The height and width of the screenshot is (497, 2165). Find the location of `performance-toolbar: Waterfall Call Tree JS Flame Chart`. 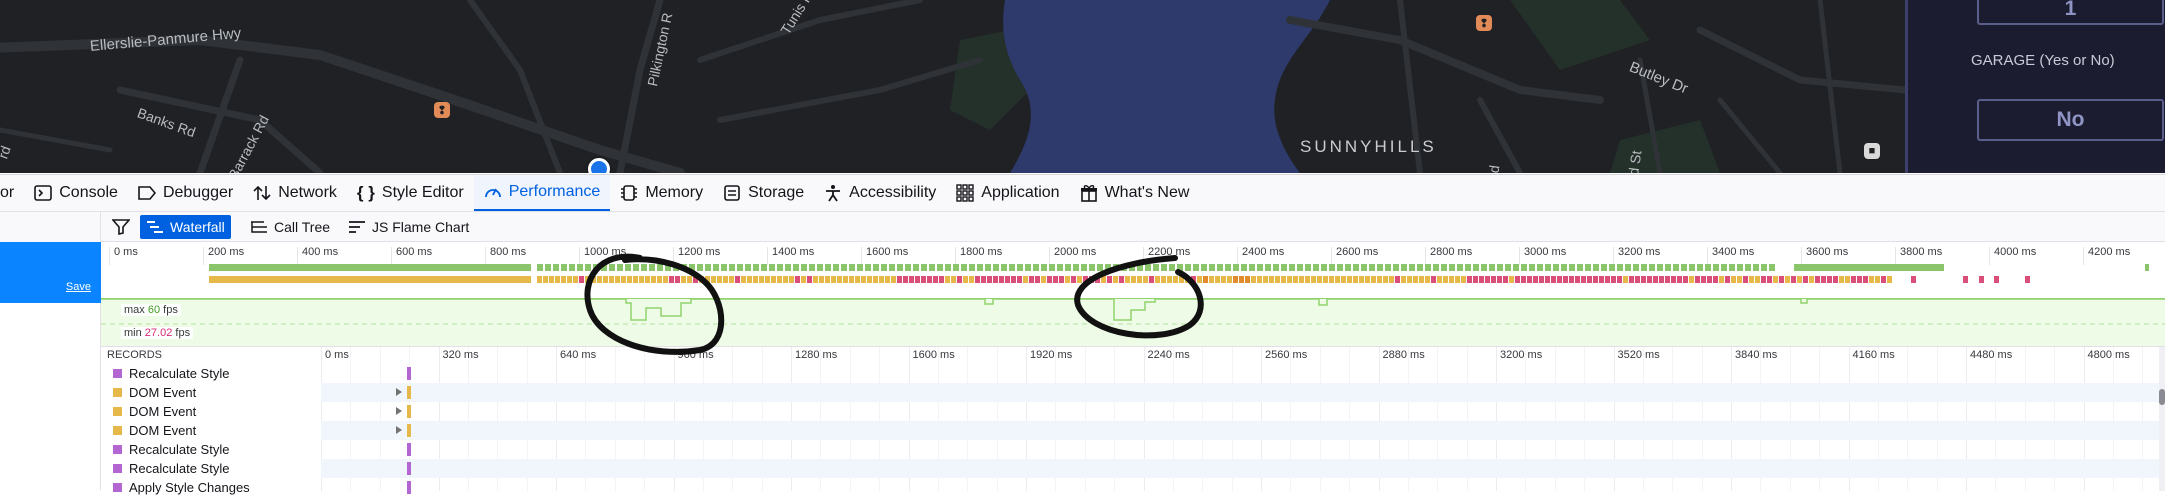

performance-toolbar: Waterfall Call Tree JS Flame Chart is located at coordinates (1082, 227).